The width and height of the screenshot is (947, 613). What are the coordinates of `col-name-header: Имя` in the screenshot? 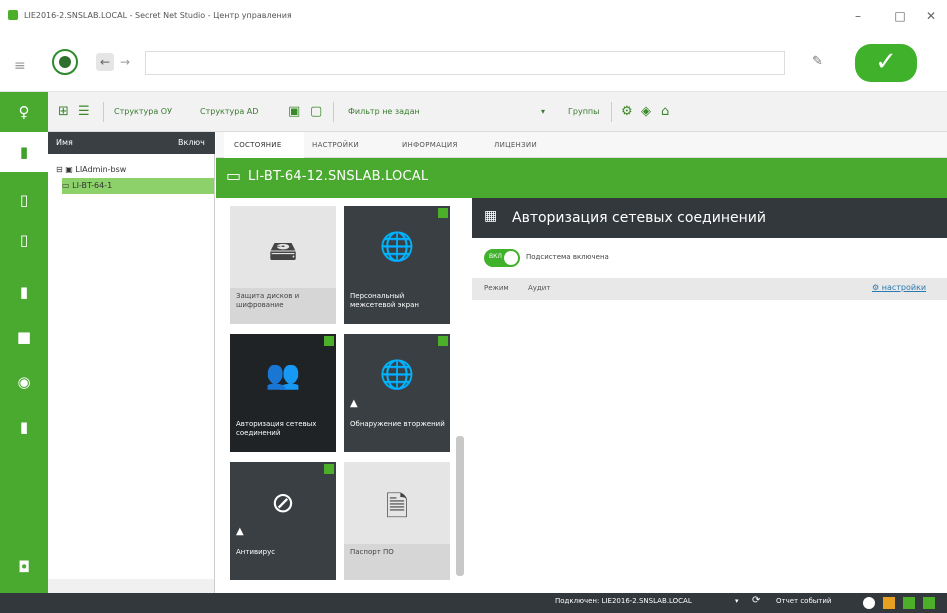 It's located at (64, 142).